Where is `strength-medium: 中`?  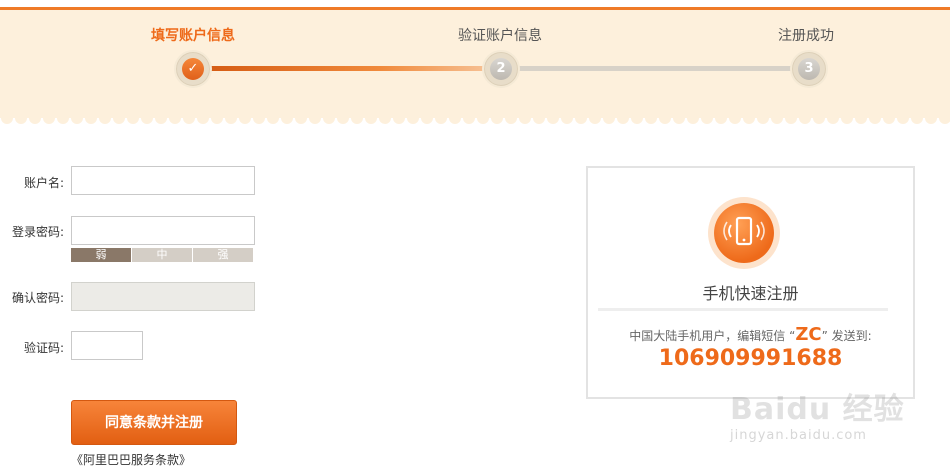 strength-medium: 中 is located at coordinates (162, 255).